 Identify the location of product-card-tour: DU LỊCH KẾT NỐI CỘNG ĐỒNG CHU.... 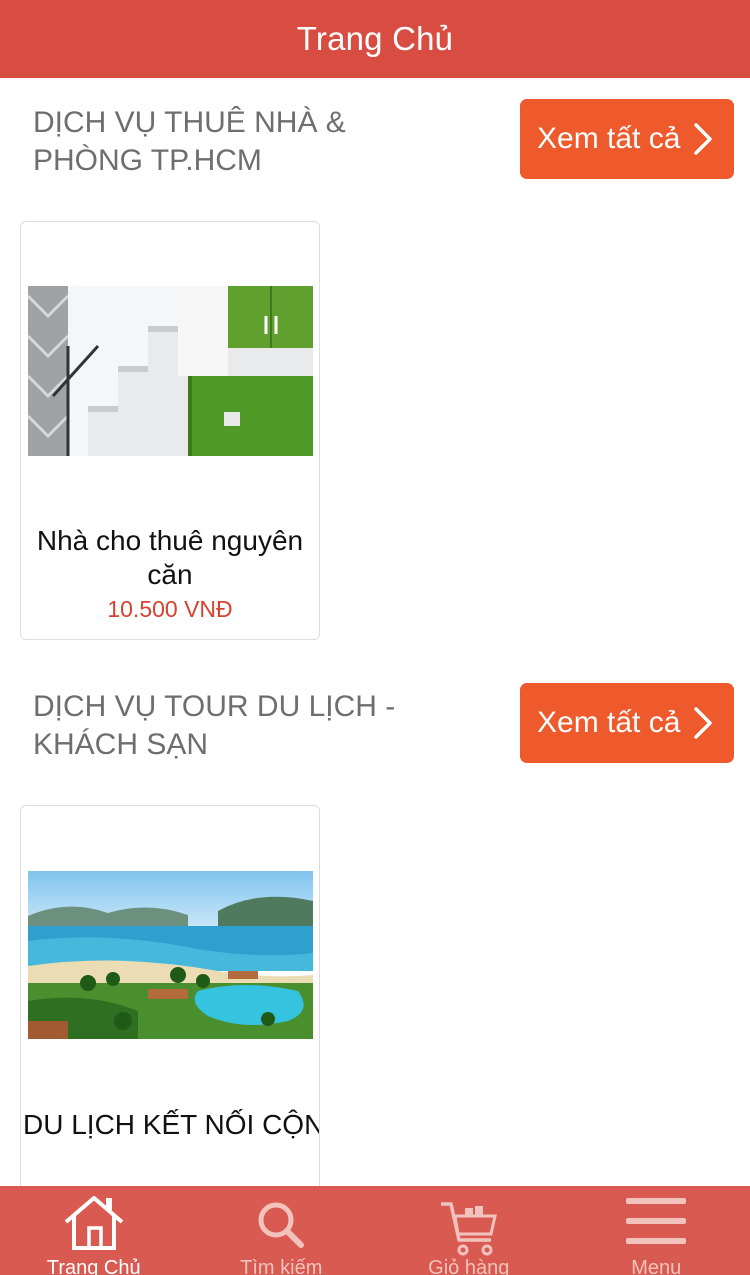
(170, 1015).